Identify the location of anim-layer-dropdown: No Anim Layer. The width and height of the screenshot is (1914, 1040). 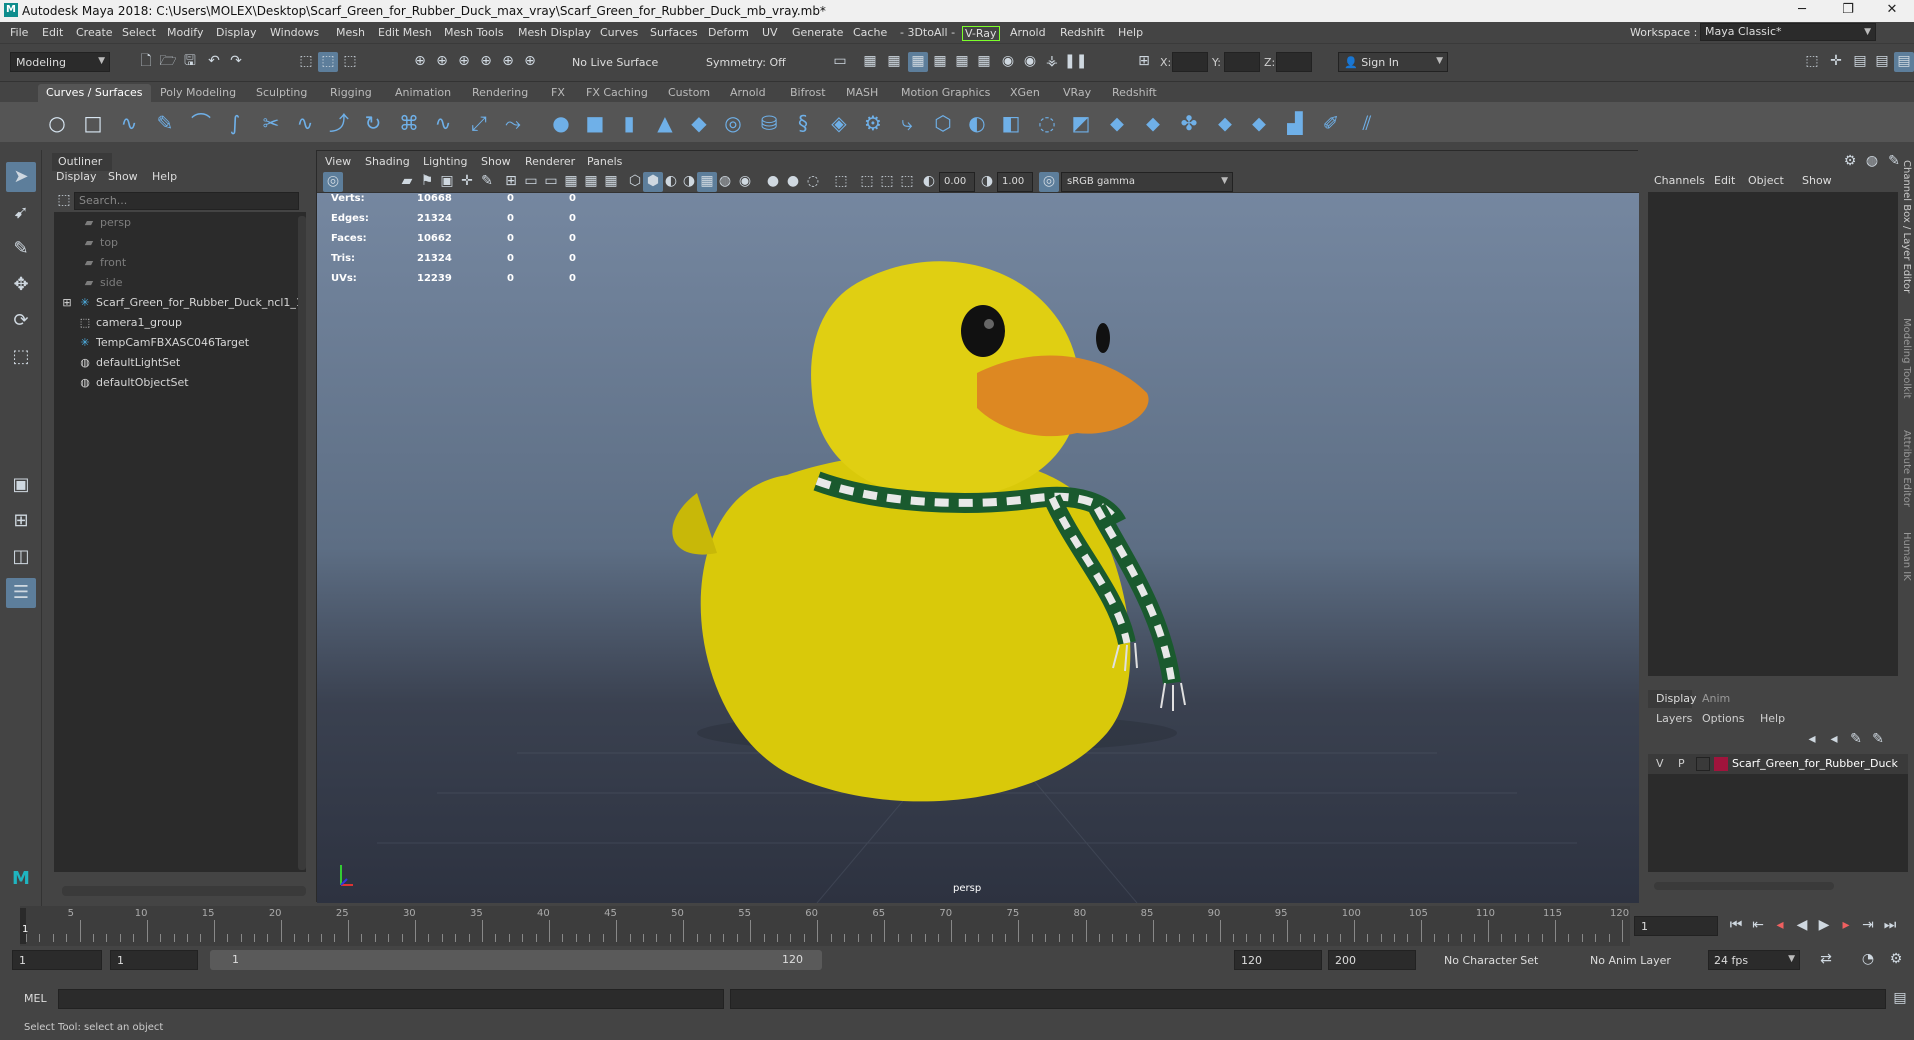
(1639, 960).